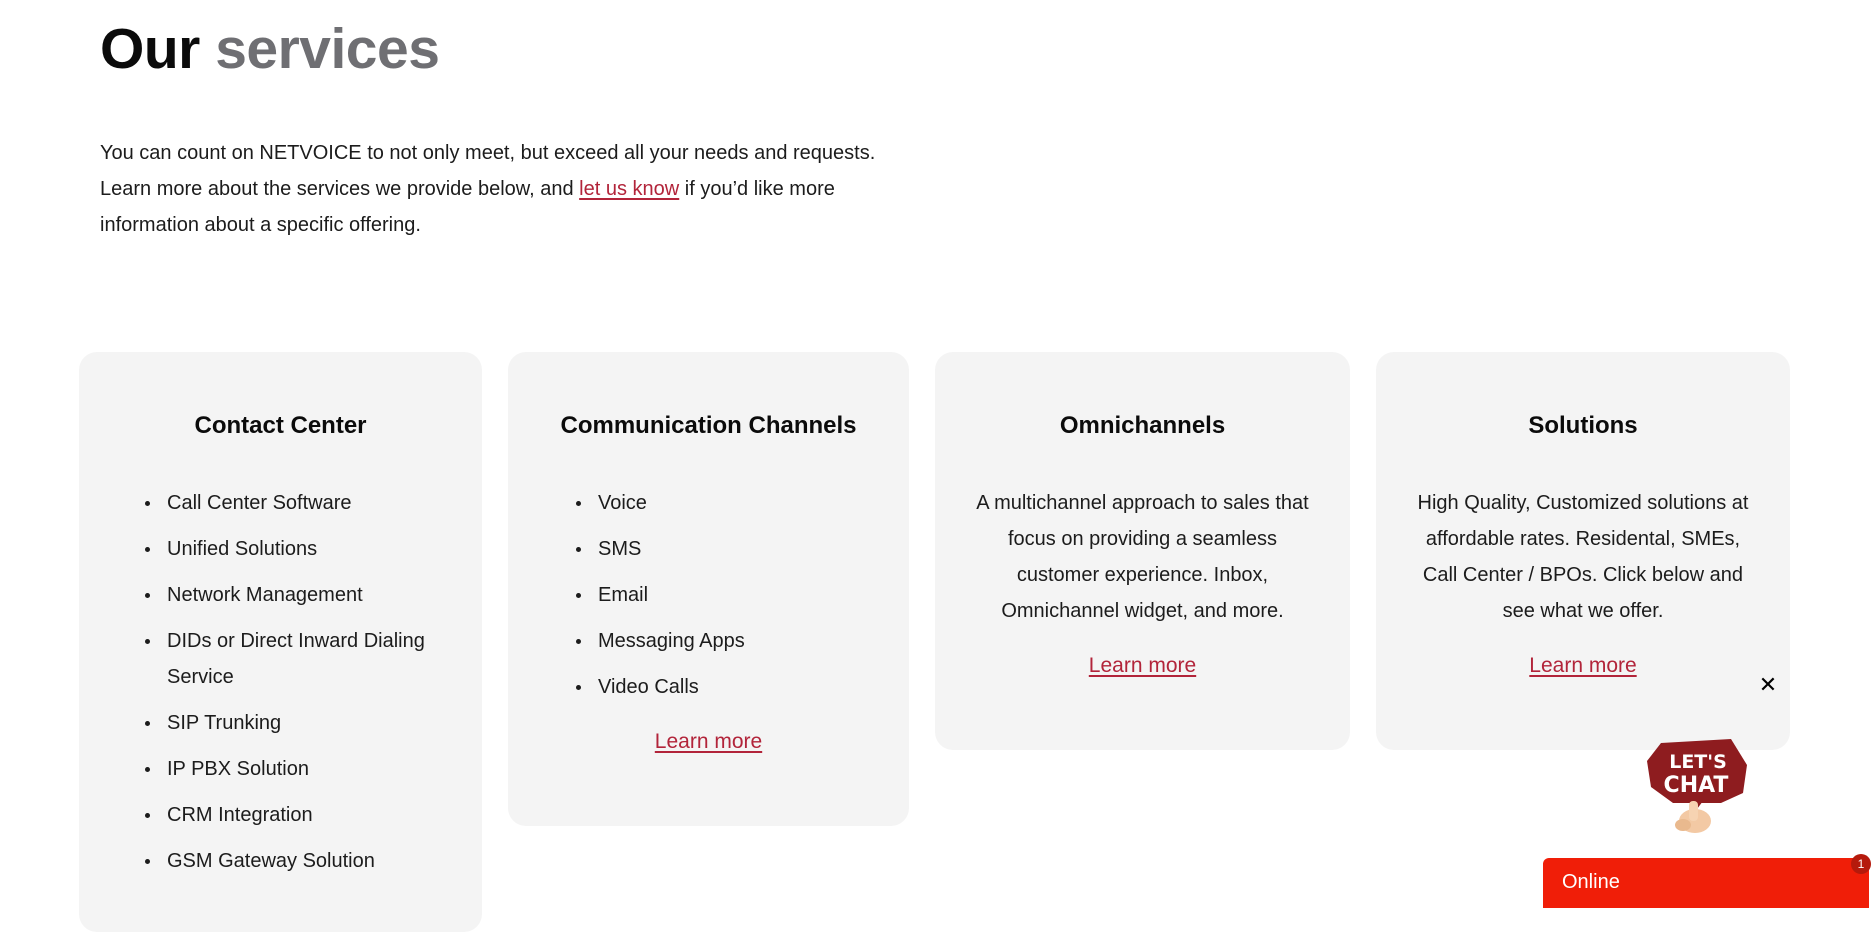  I want to click on chat-online-bar: Online, so click(1706, 883).